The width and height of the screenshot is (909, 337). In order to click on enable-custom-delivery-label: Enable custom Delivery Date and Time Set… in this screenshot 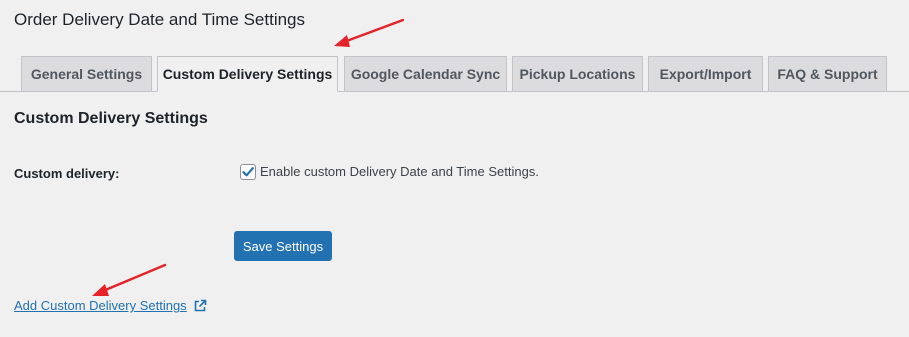, I will do `click(399, 172)`.